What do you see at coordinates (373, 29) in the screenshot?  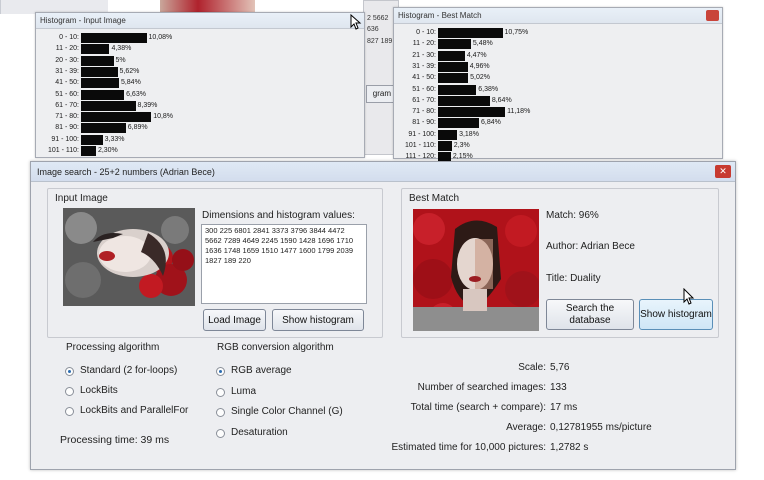 I see `bg-text-2: 636` at bounding box center [373, 29].